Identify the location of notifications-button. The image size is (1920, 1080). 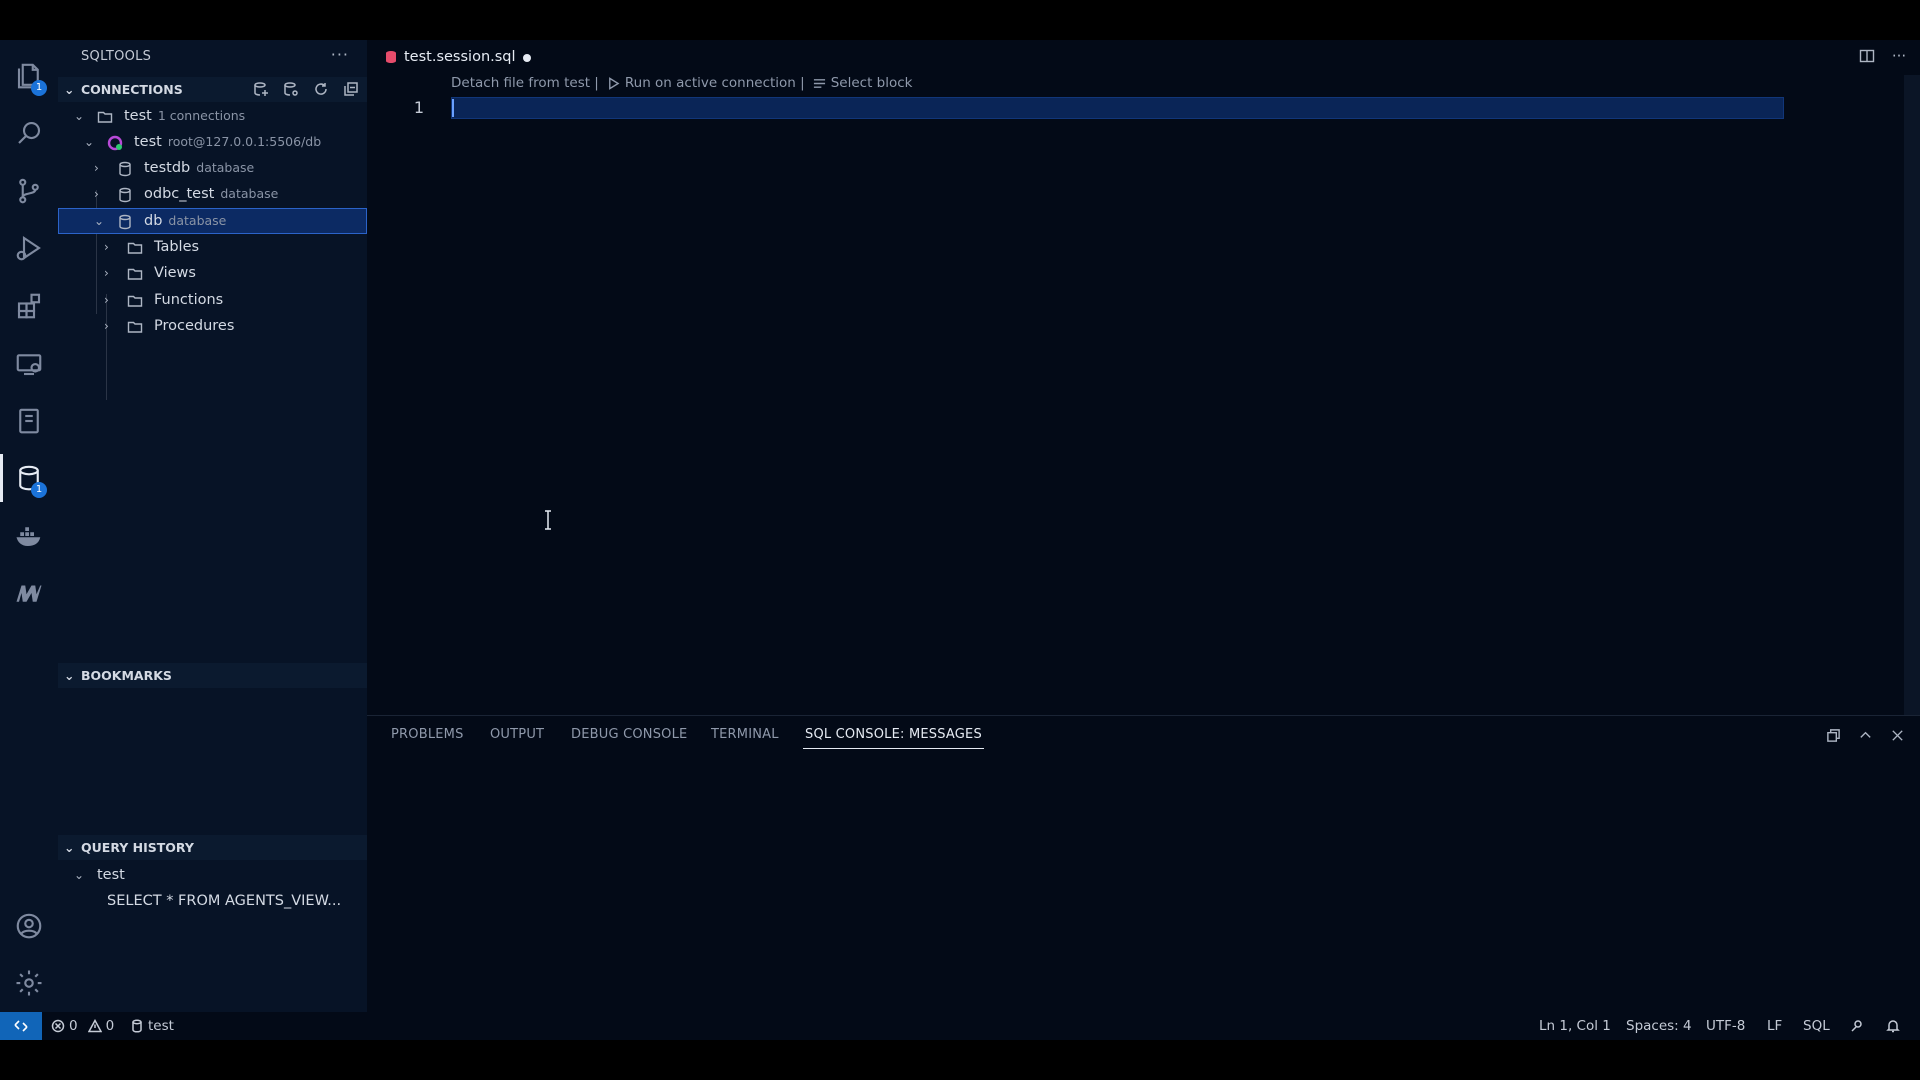
(1893, 1026).